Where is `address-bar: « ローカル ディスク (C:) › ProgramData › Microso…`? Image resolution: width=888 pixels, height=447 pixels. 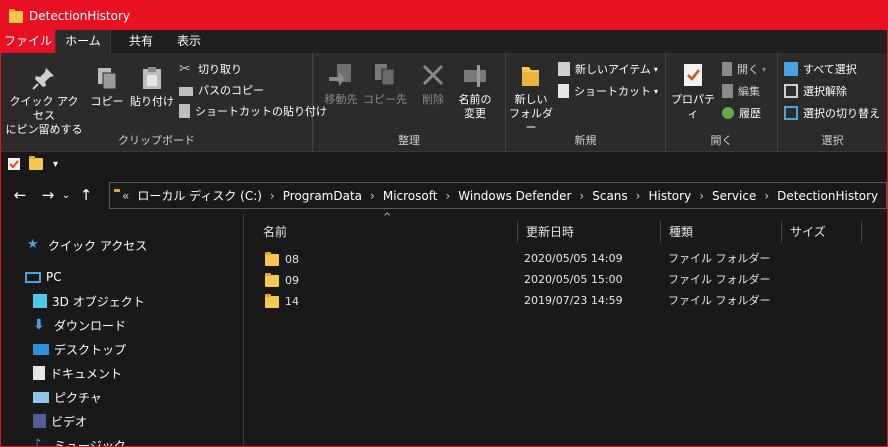
address-bar: « ローカル ディスク (C:) › ProgramData › Microso… is located at coordinates (498, 195).